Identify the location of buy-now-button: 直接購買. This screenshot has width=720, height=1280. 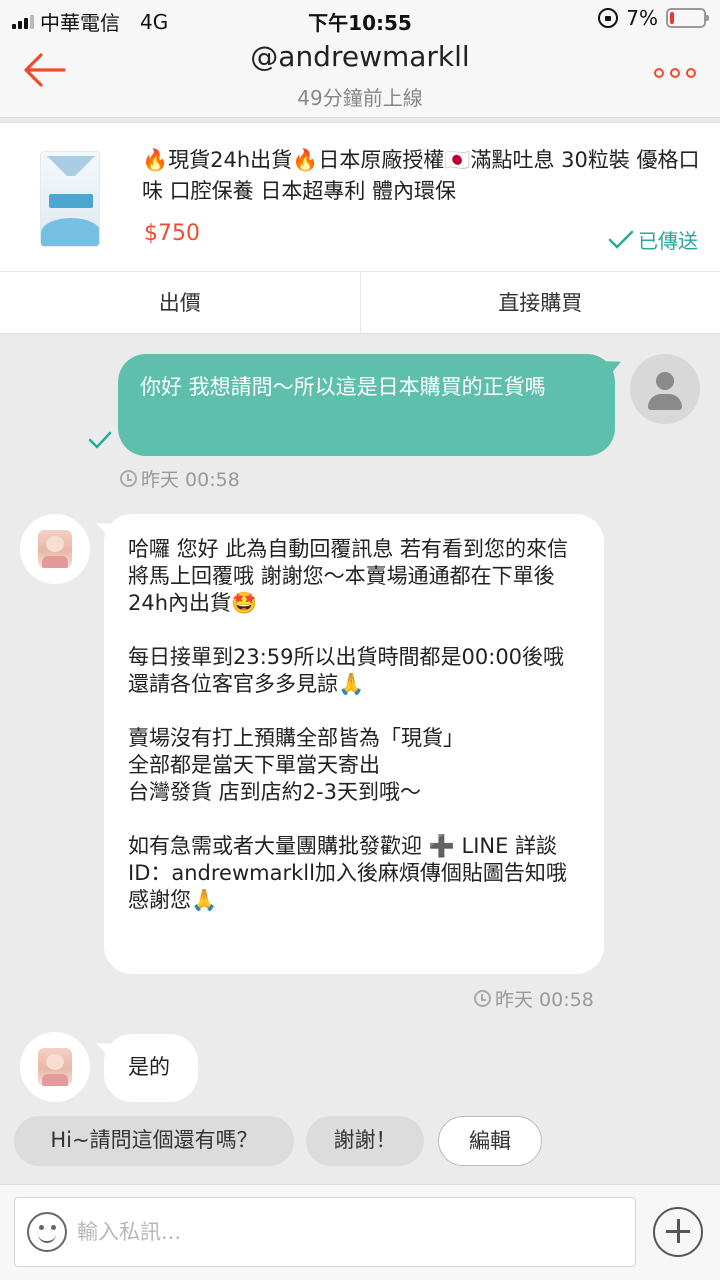
(539, 302).